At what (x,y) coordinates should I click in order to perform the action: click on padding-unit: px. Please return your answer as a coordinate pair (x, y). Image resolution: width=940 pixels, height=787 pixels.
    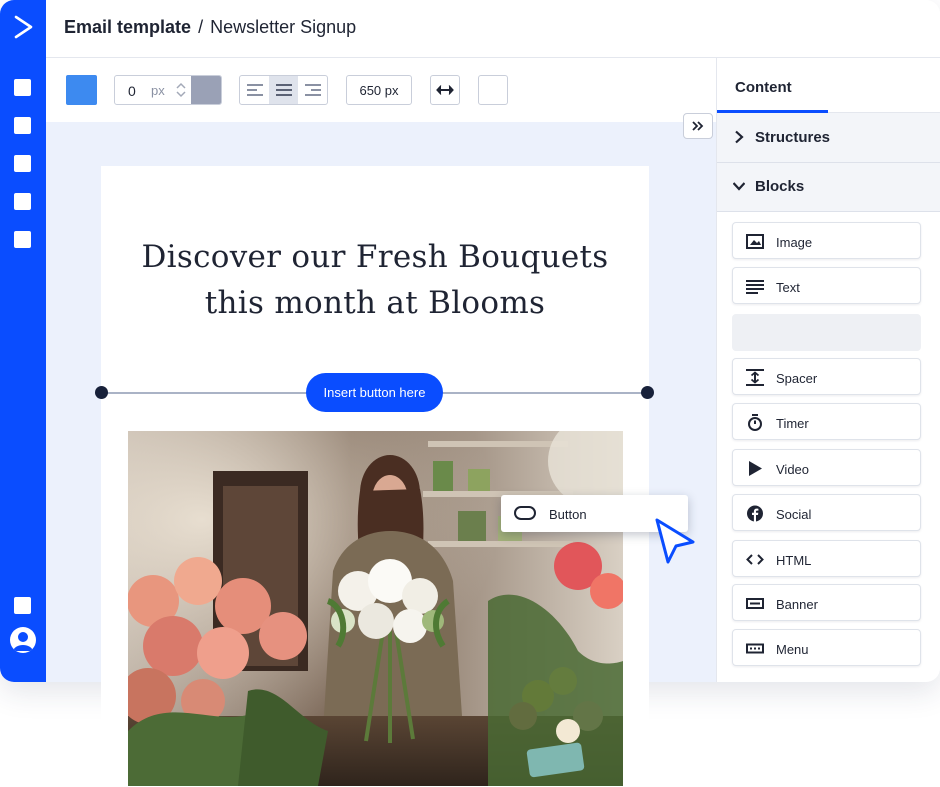
    Looking at the image, I should click on (158, 90).